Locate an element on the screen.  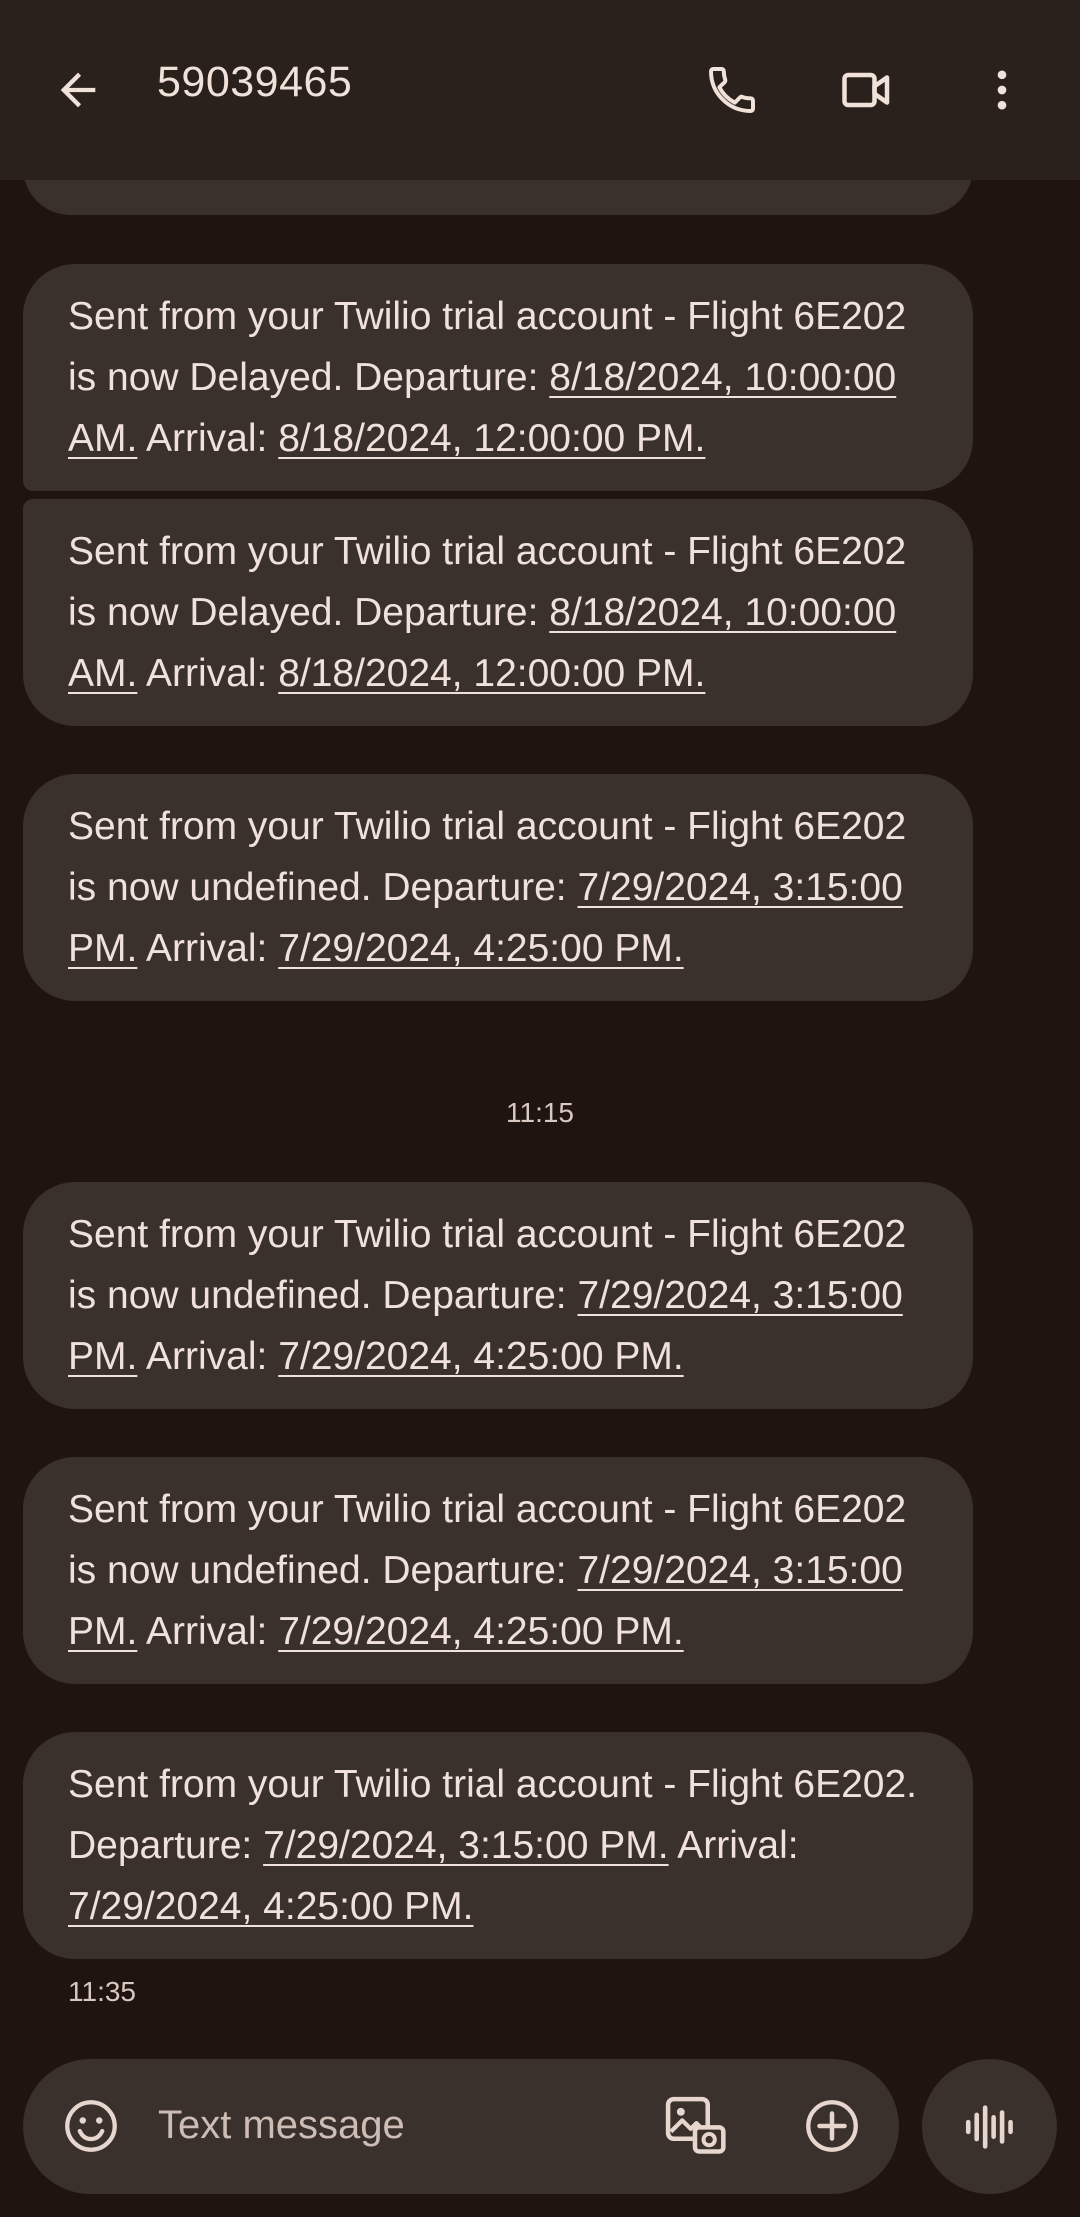
more-vertical-icon is located at coordinates (1002, 90).